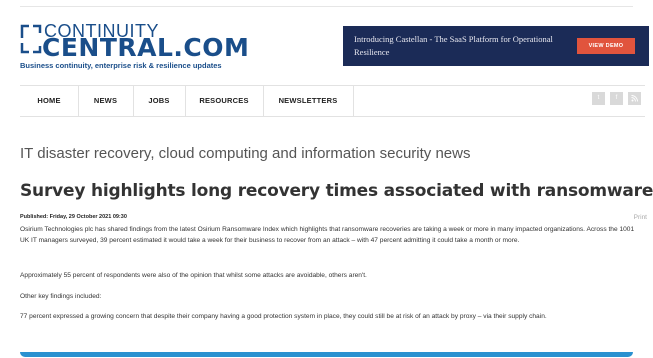  Describe the element at coordinates (73, 217) in the screenshot. I see `published-date: Published: Friday, 29 October 2021 09:30` at that location.